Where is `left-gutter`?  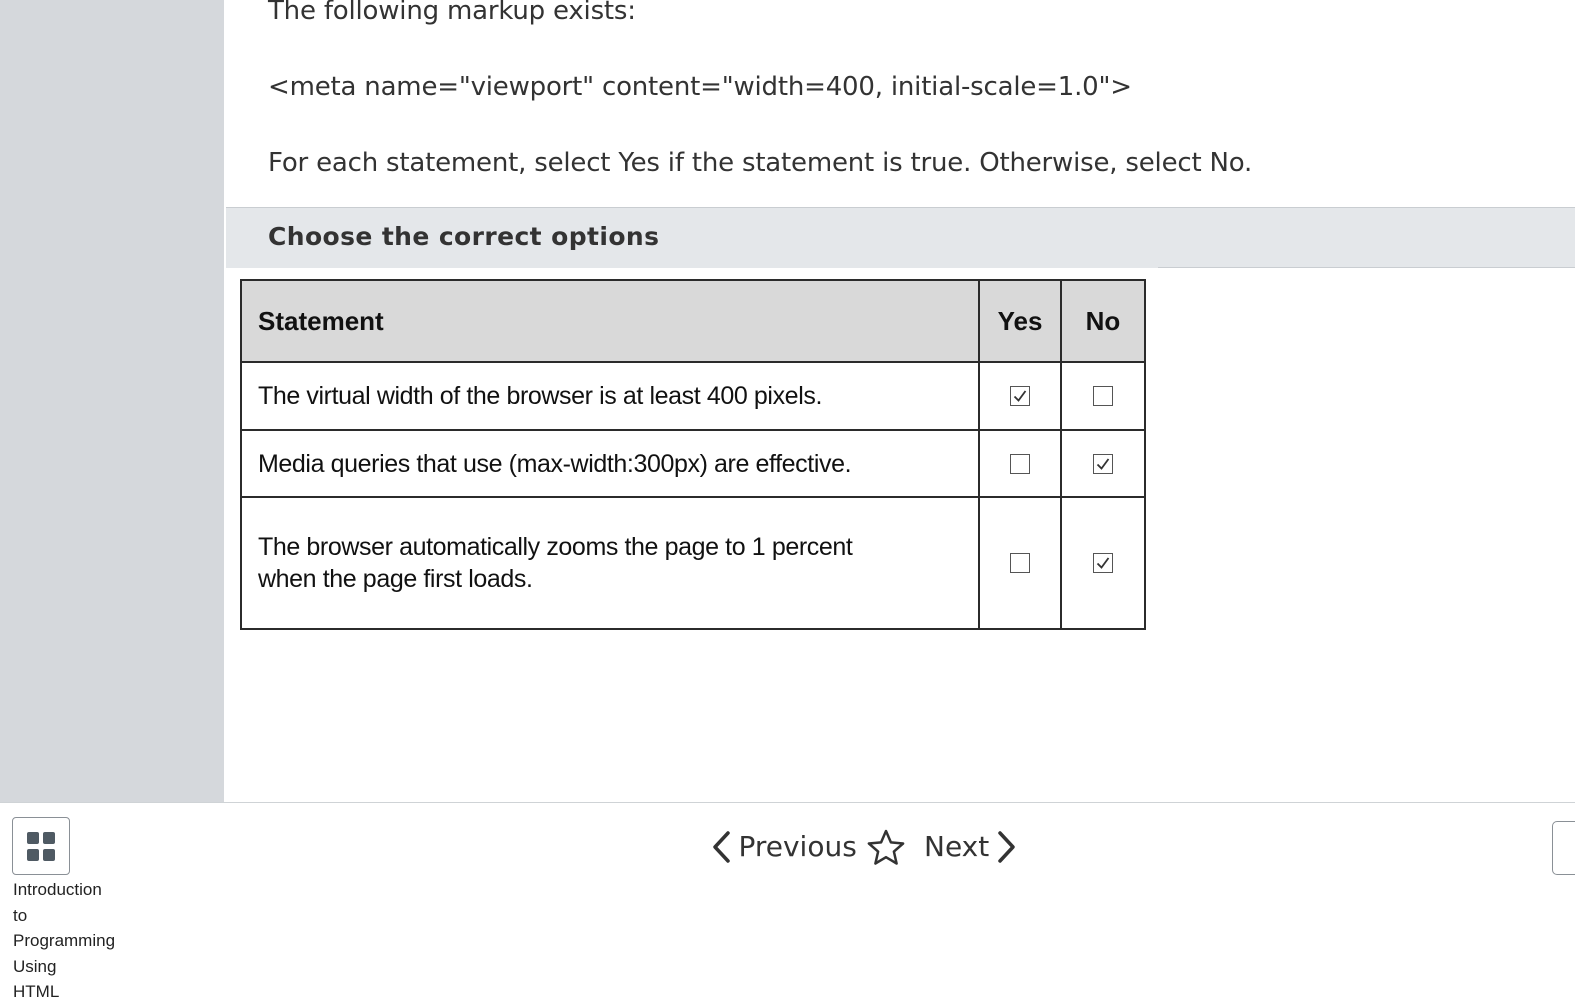 left-gutter is located at coordinates (112, 401).